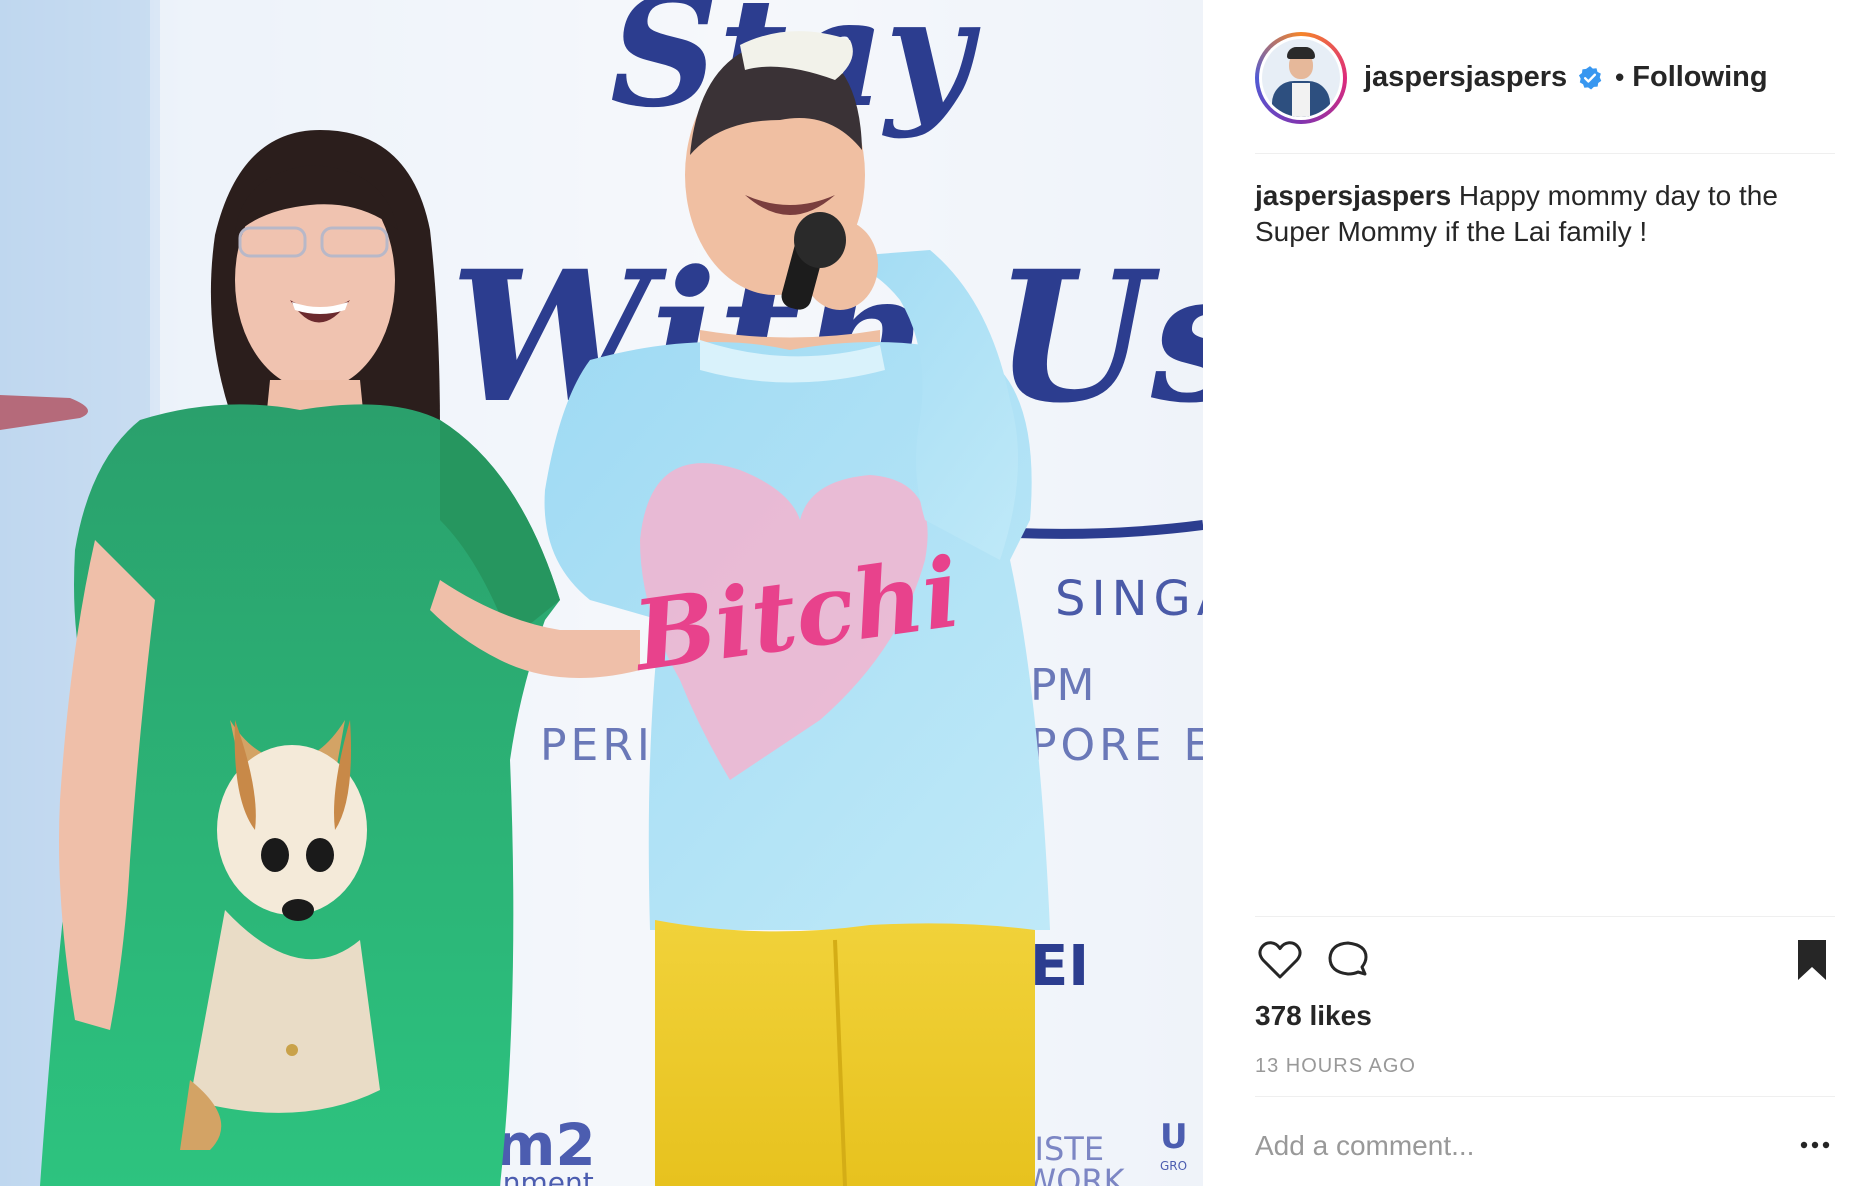 The height and width of the screenshot is (1186, 1858). I want to click on more-options-button, so click(1815, 1145).